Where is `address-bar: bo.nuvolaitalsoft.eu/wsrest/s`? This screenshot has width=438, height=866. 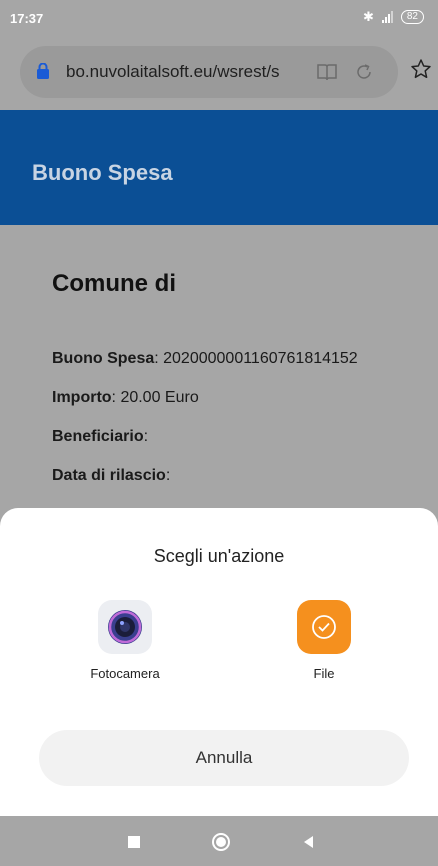
address-bar: bo.nuvolaitalsoft.eu/wsrest/s is located at coordinates (209, 72).